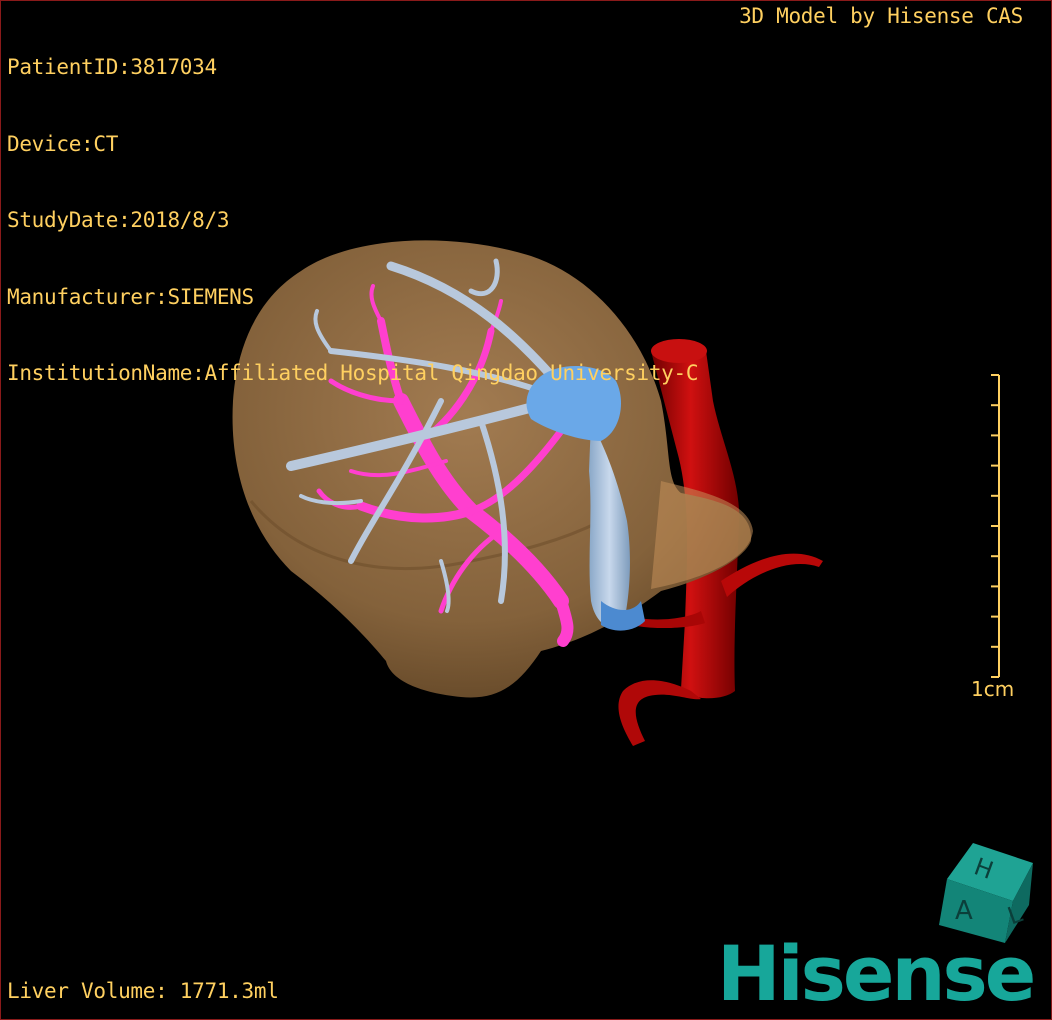  I want to click on cube-letter-a: A, so click(964, 911).